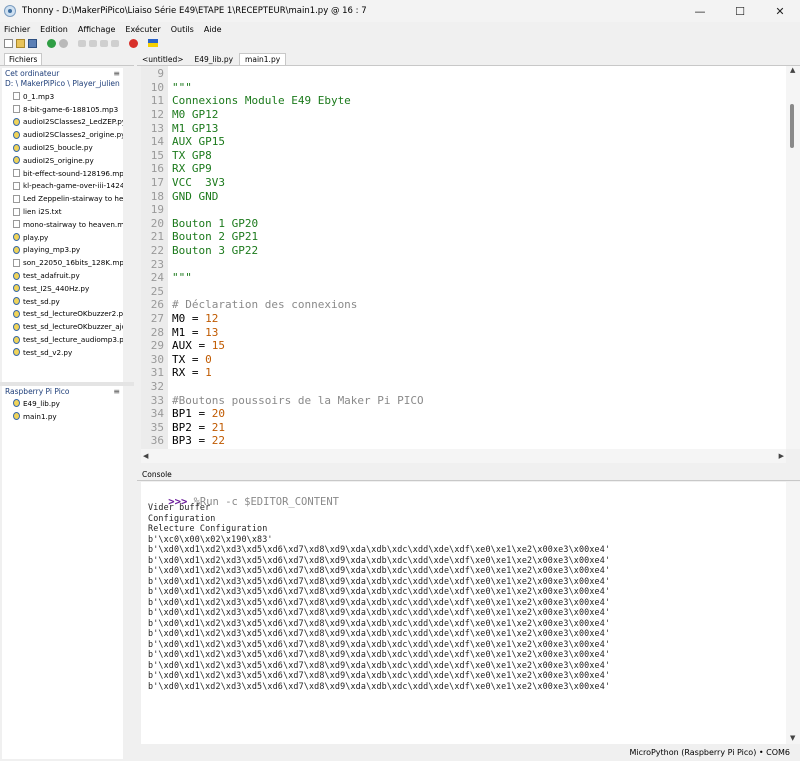  Describe the element at coordinates (62, 73) in the screenshot. I see `computer-section-header: Cet ordinateur ≡` at that location.